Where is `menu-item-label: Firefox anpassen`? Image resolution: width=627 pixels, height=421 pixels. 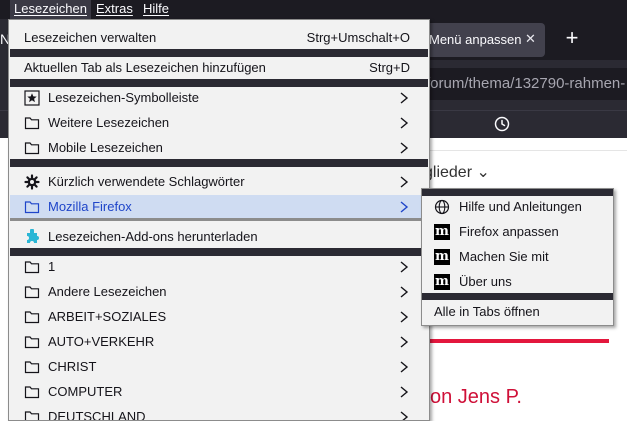 menu-item-label: Firefox anpassen is located at coordinates (509, 231).